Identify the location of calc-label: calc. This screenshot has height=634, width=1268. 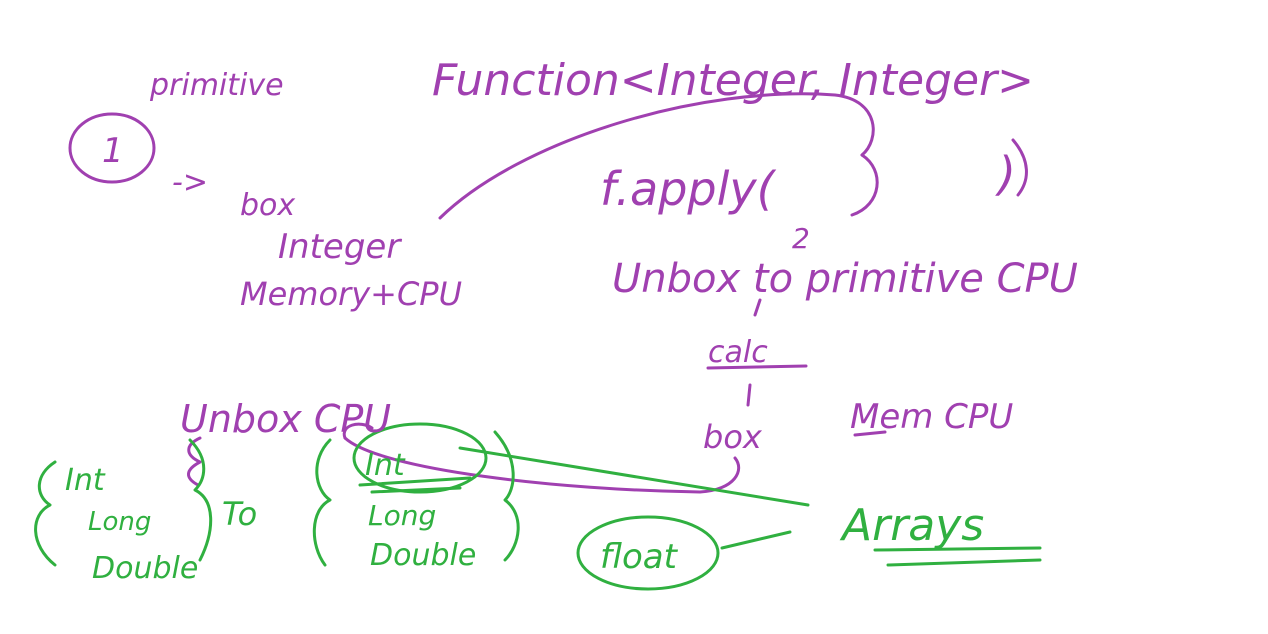
(738, 352).